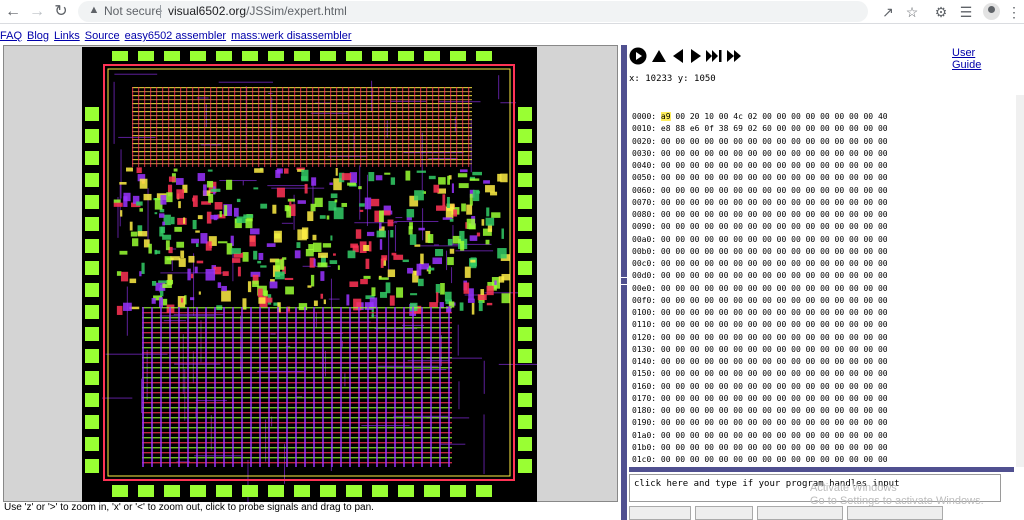 The height and width of the screenshot is (520, 1024). I want to click on user-guide-link: User Guide, so click(966, 59).